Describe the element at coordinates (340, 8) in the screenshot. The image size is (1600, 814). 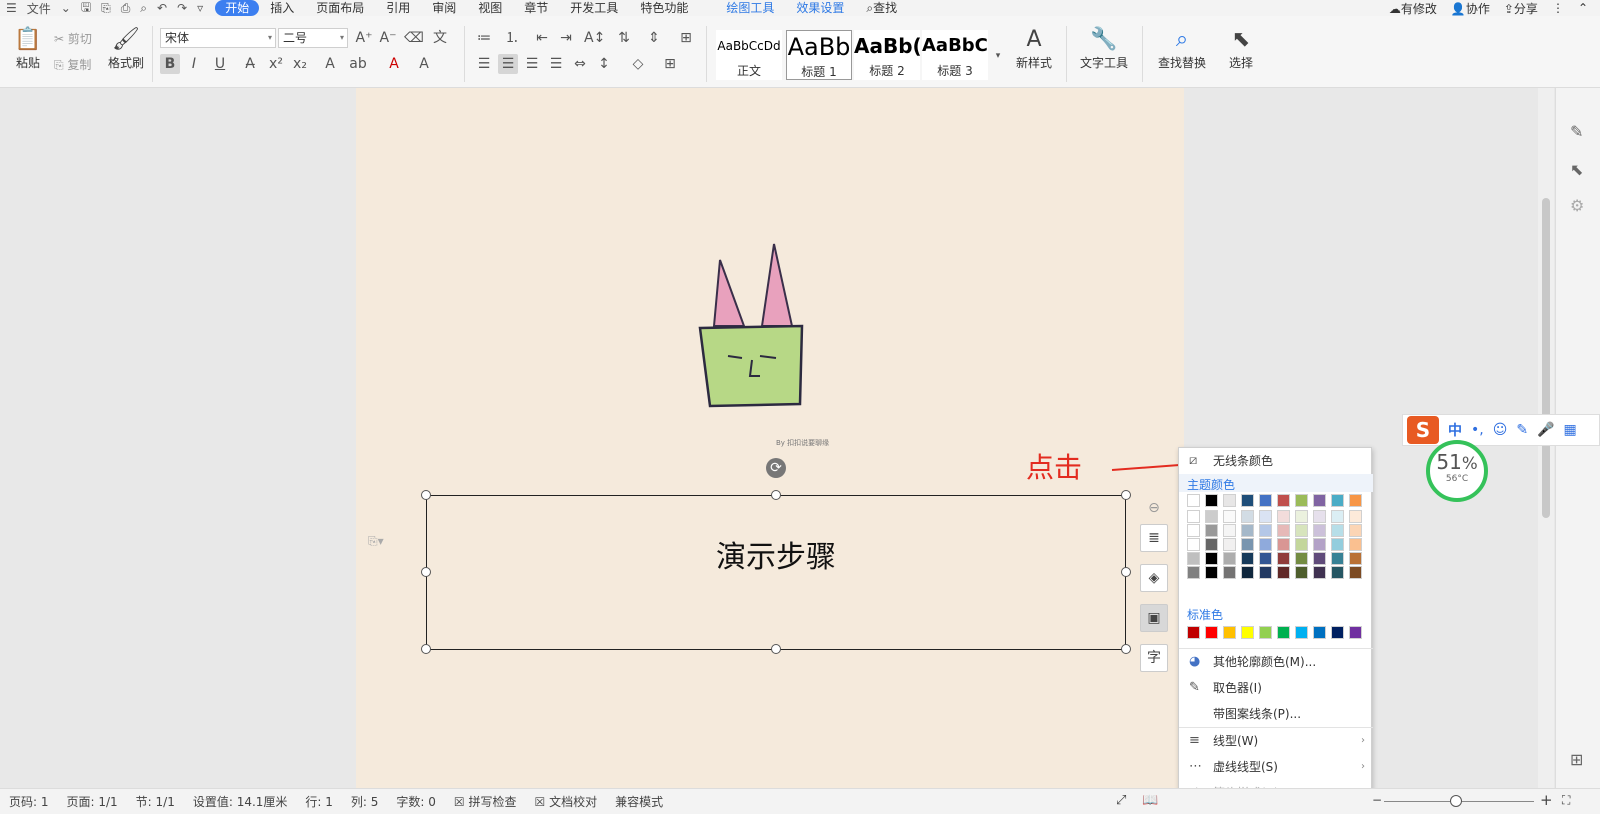
I see `tab-page-layout: 页面布局` at that location.